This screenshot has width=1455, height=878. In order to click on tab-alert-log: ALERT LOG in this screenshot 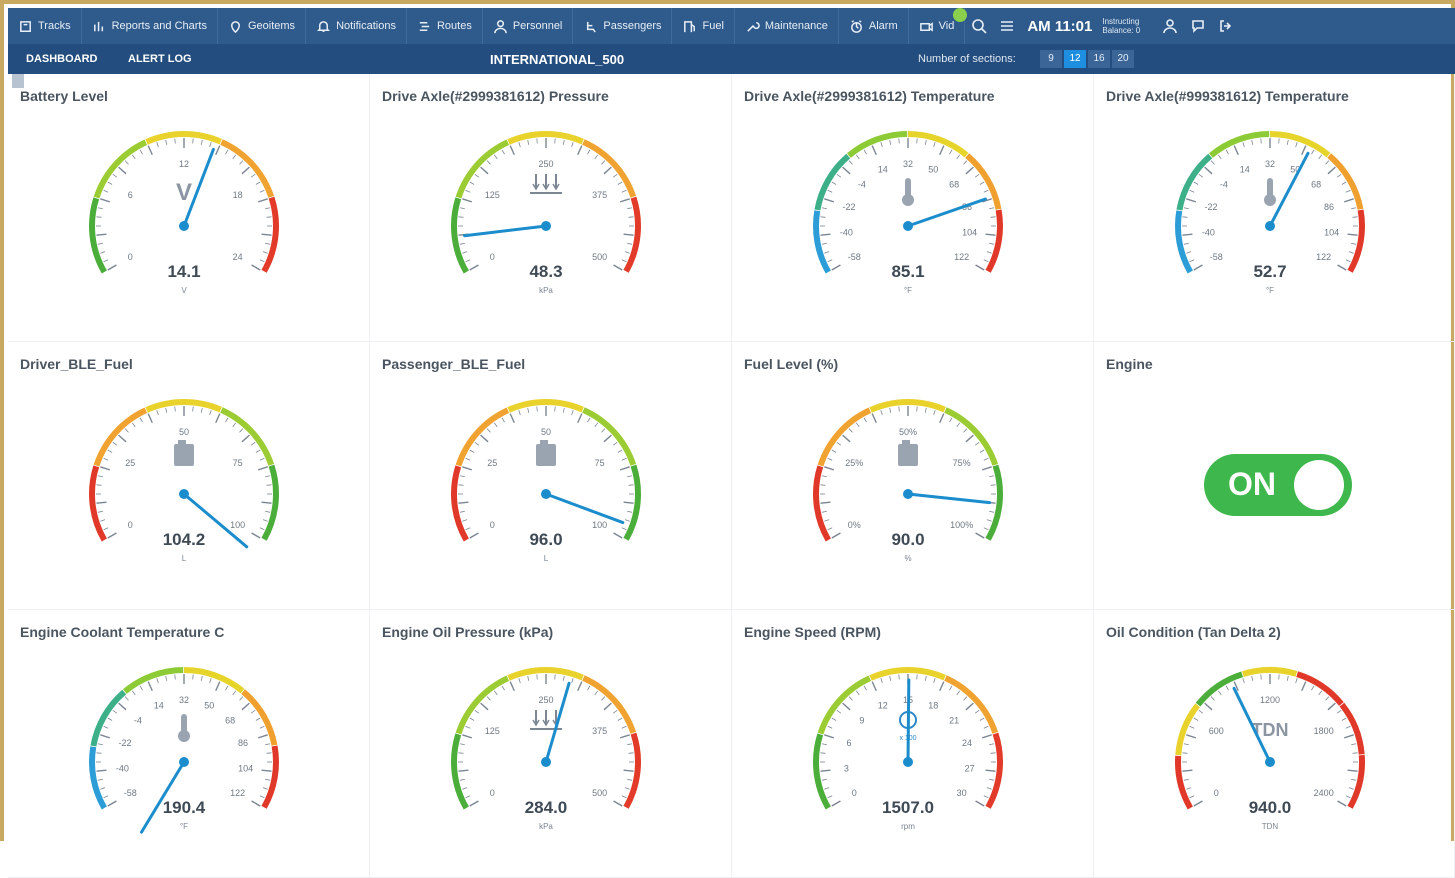, I will do `click(160, 59)`.